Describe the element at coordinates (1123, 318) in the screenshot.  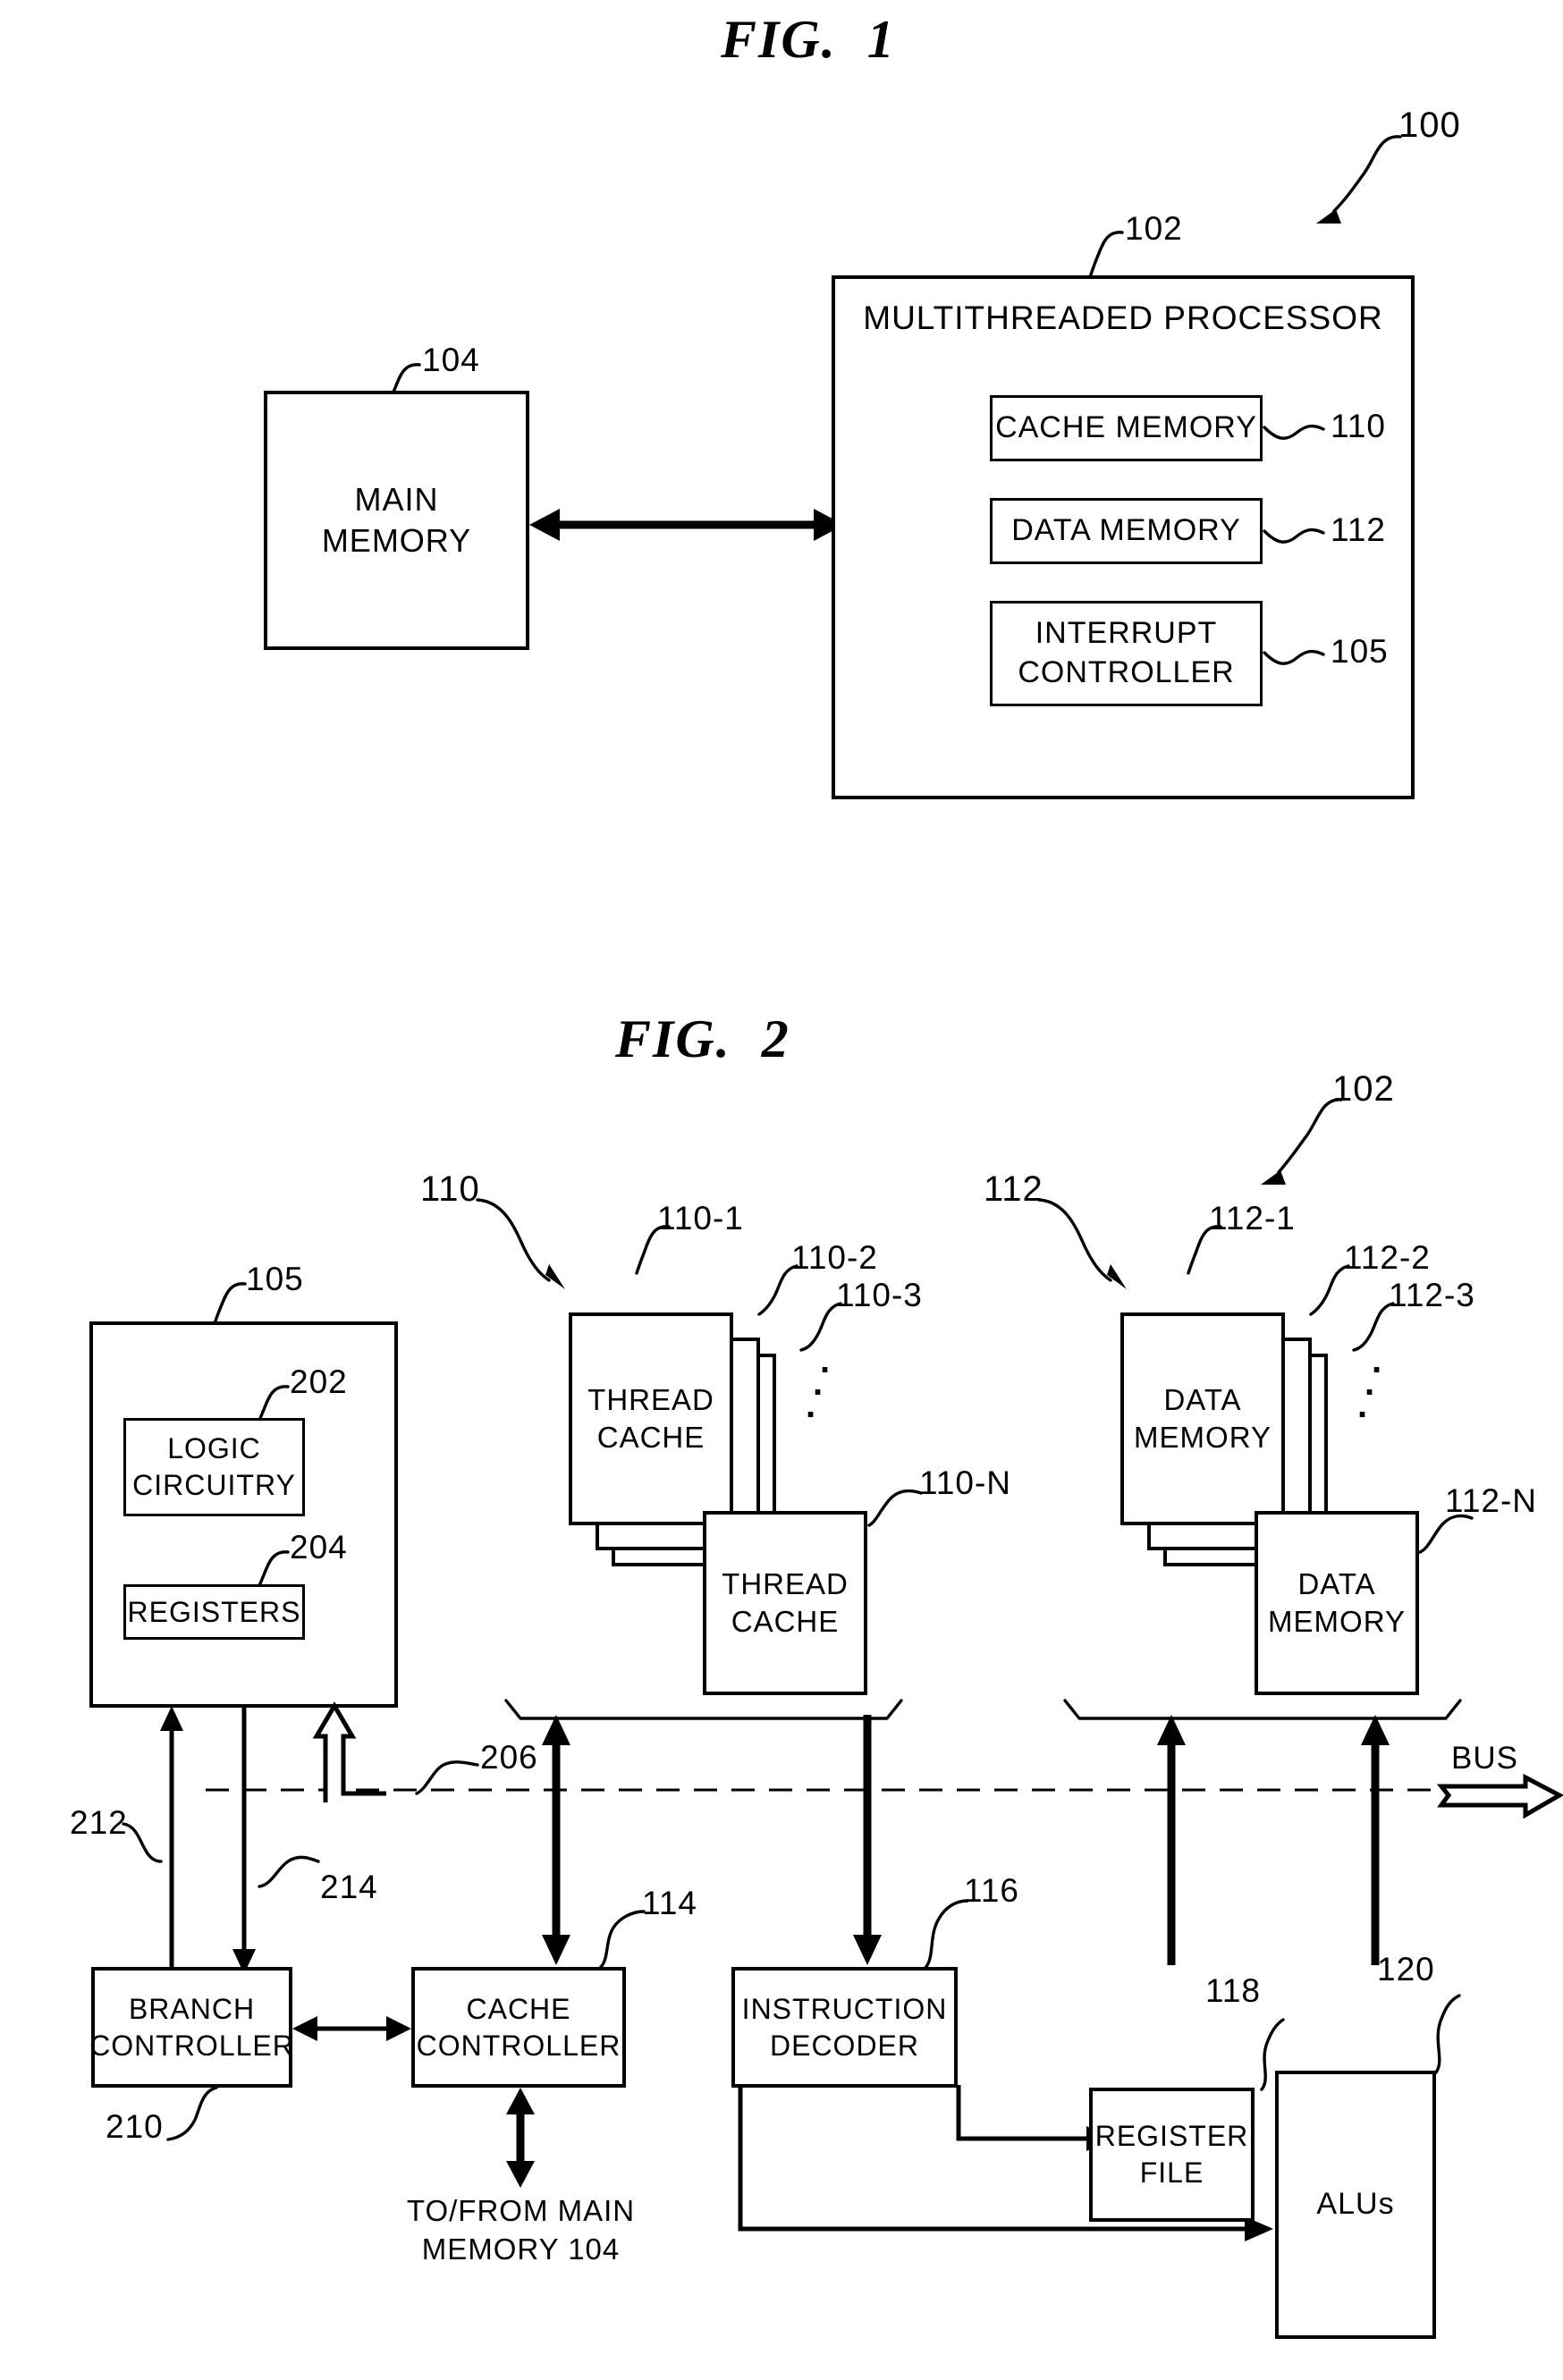
I see `fig1-processor-title: MULTITHREADED PROCESSOR` at that location.